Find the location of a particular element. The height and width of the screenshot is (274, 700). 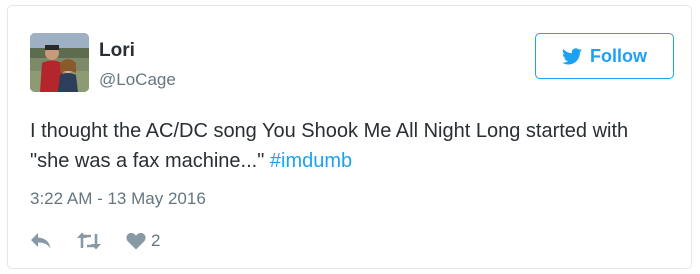

tweet-timestamp: 3:22 AM - 13 May 2016 is located at coordinates (118, 199).